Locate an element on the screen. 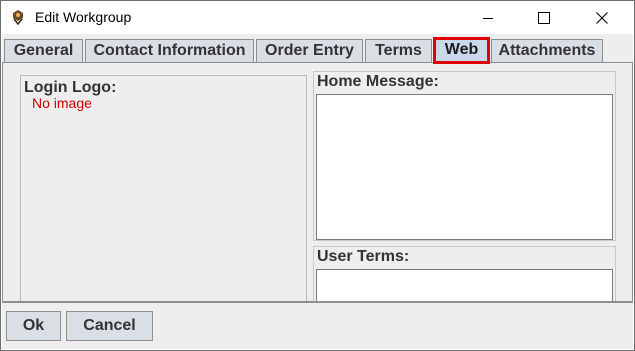 Image resolution: width=635 pixels, height=351 pixels. tab-web: Web is located at coordinates (461, 50).